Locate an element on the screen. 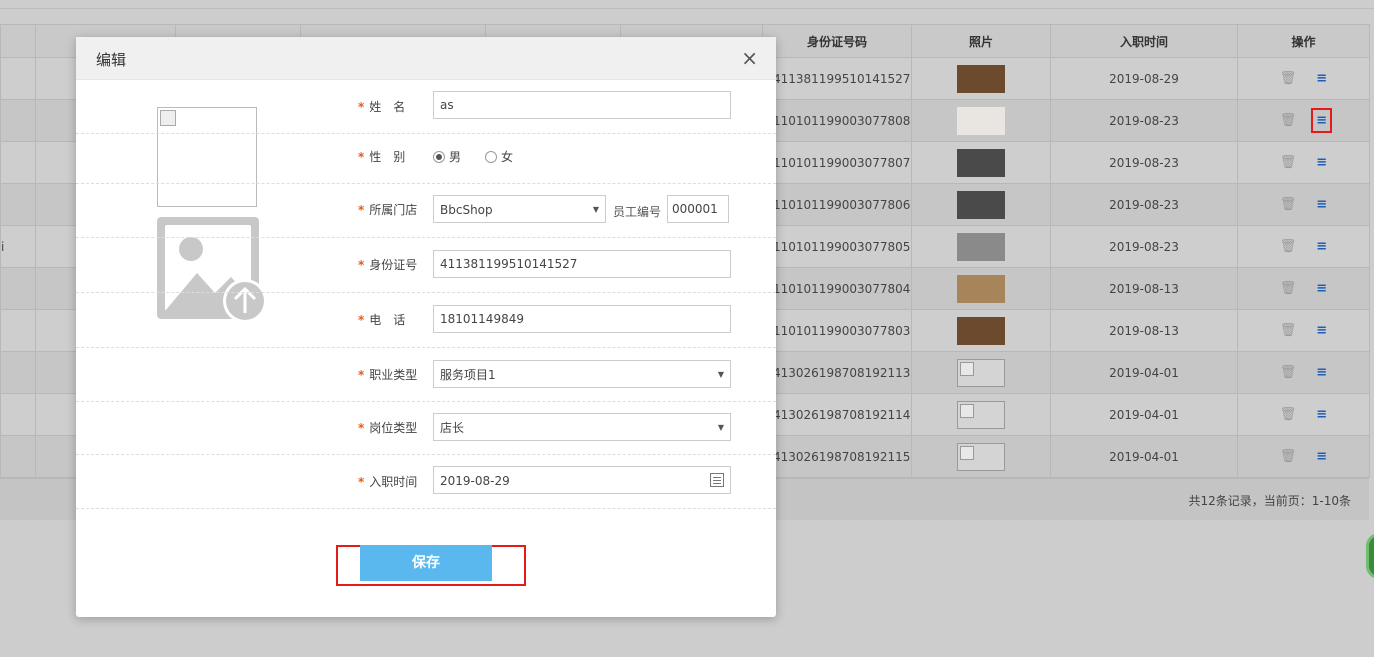 This screenshot has width=1374, height=657. phone-label: * 电 话 is located at coordinates (382, 320).